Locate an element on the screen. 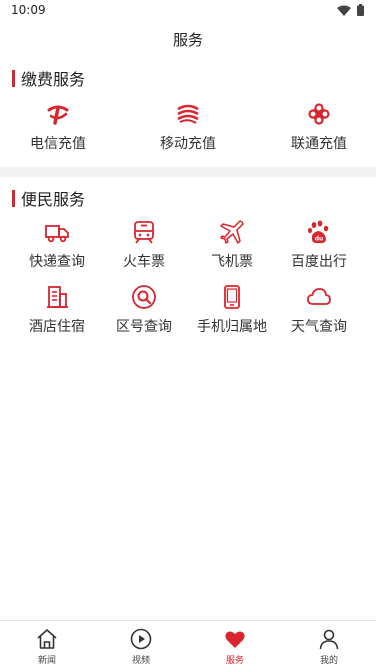 Image resolution: width=376 pixels, height=669 pixels. airplane-icon is located at coordinates (232, 232).